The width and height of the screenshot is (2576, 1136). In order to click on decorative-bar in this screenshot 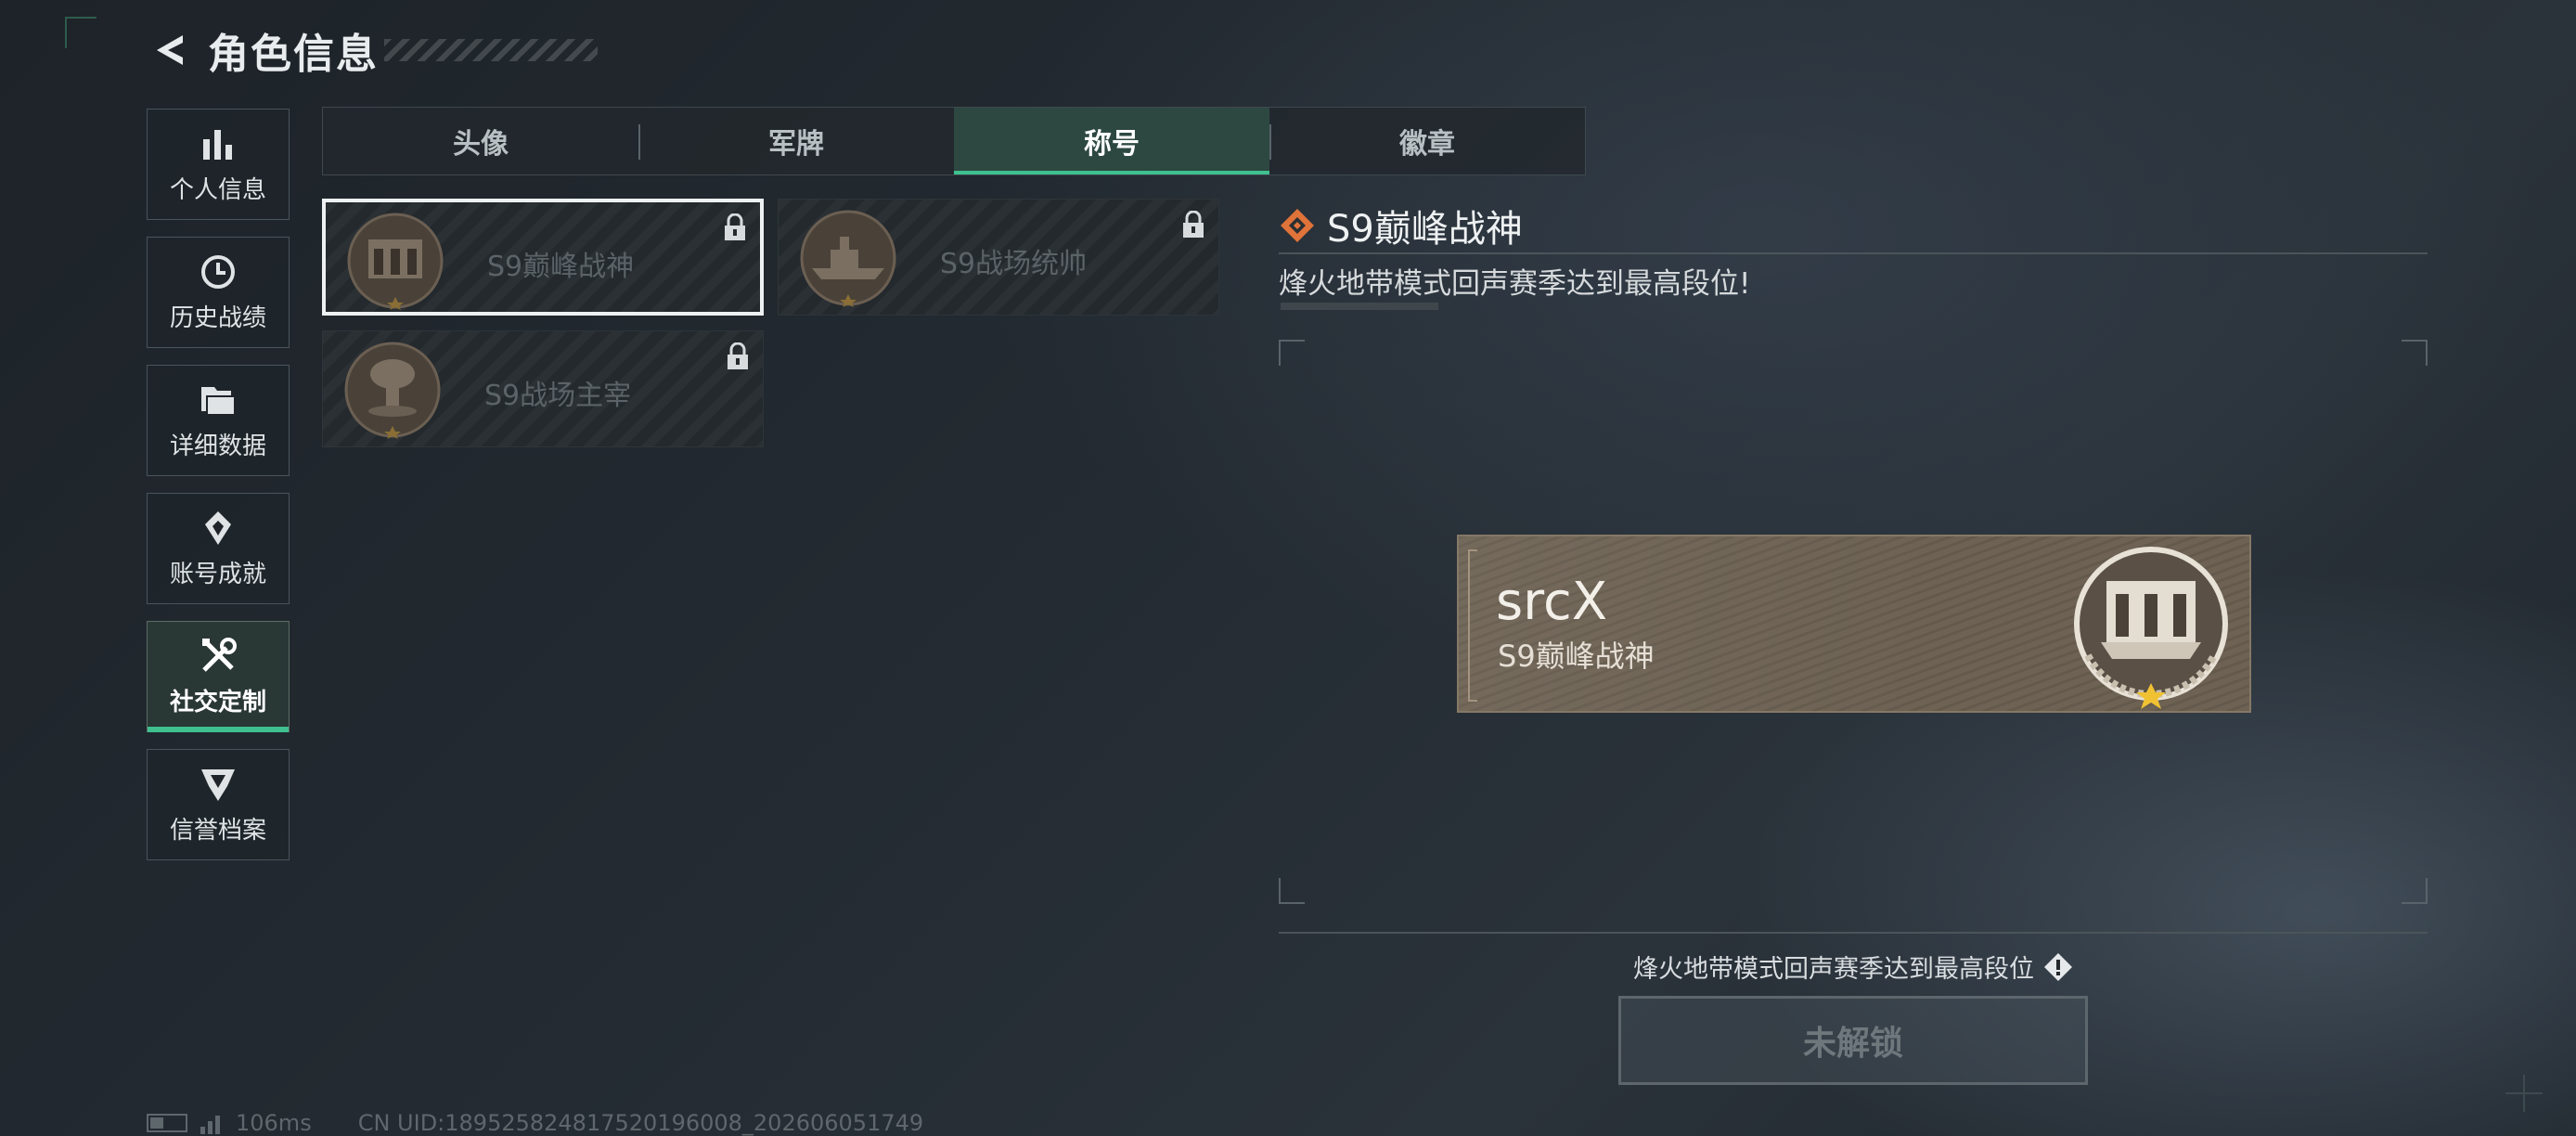, I will do `click(1359, 306)`.